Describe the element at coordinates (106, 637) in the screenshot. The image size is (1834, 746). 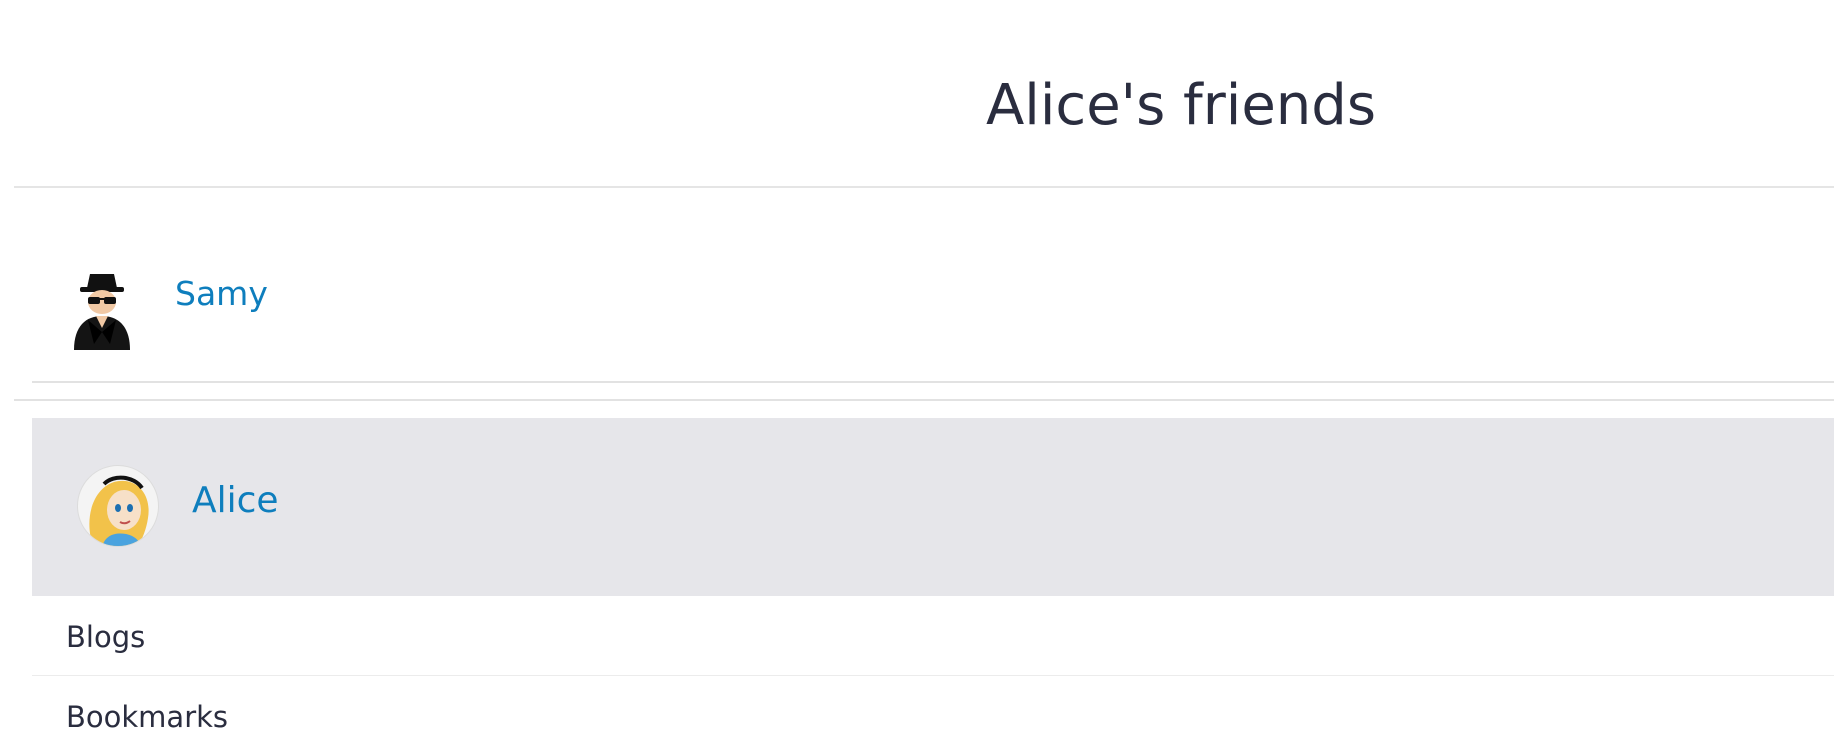
I see `menu-item-label: Blogs` at that location.